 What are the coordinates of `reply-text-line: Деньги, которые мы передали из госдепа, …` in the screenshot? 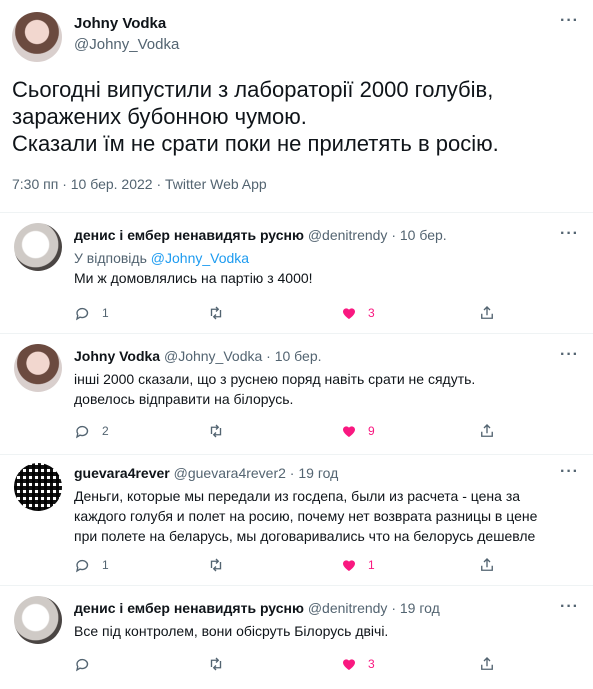 It's located at (297, 496).